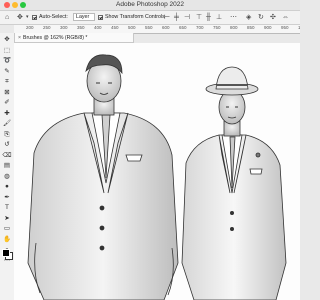 The width and height of the screenshot is (320, 300). What do you see at coordinates (7, 144) in the screenshot?
I see `history-brush-icon: ↺` at bounding box center [7, 144].